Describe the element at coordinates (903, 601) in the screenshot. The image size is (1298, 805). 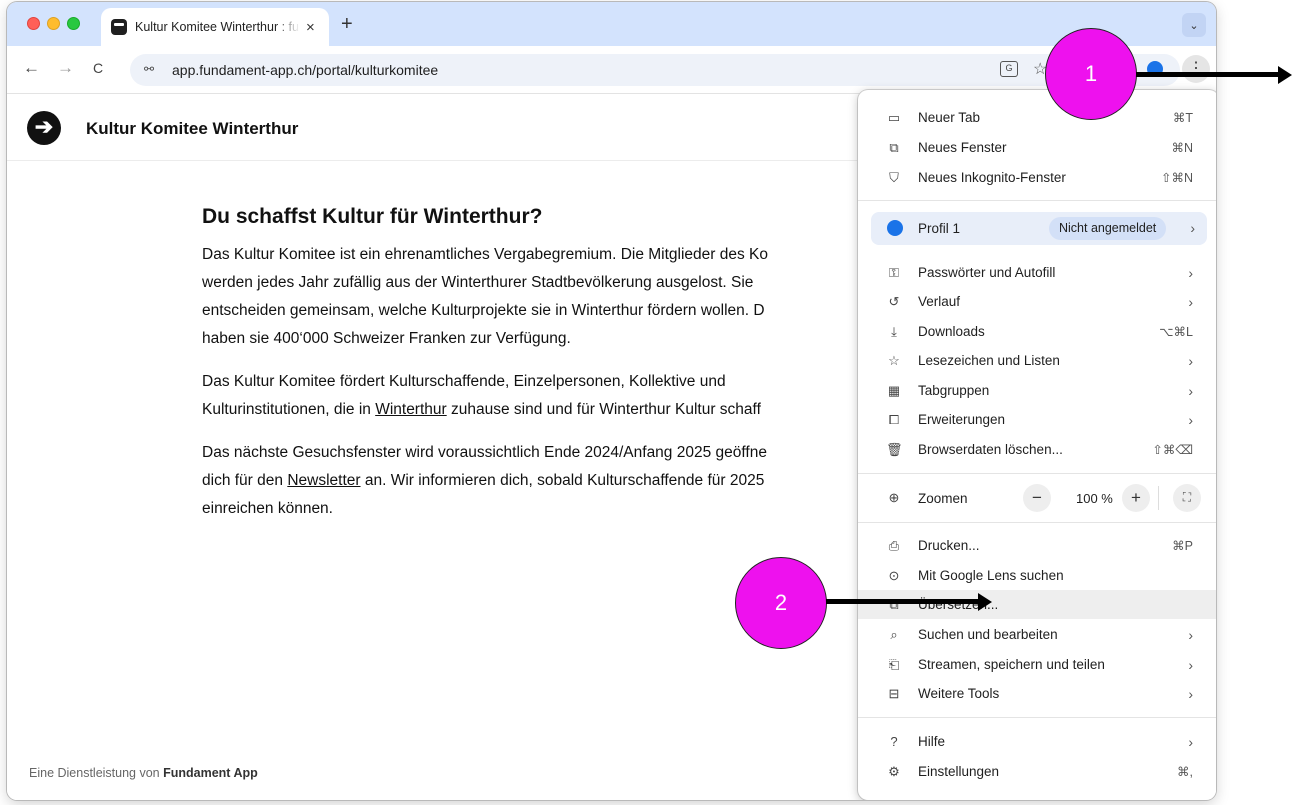
I see `annotation-arrow-2-line` at that location.